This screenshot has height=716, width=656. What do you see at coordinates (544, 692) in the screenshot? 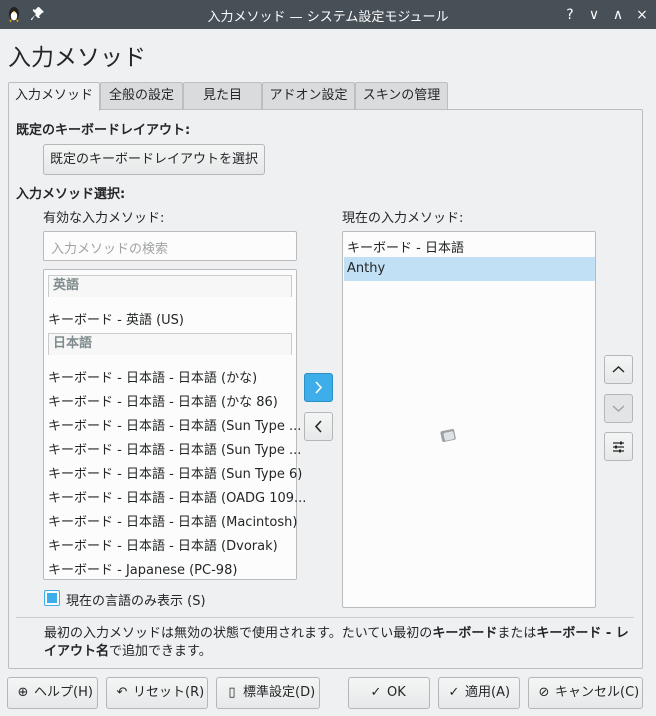
I see `cancel-icon: ⊘` at bounding box center [544, 692].